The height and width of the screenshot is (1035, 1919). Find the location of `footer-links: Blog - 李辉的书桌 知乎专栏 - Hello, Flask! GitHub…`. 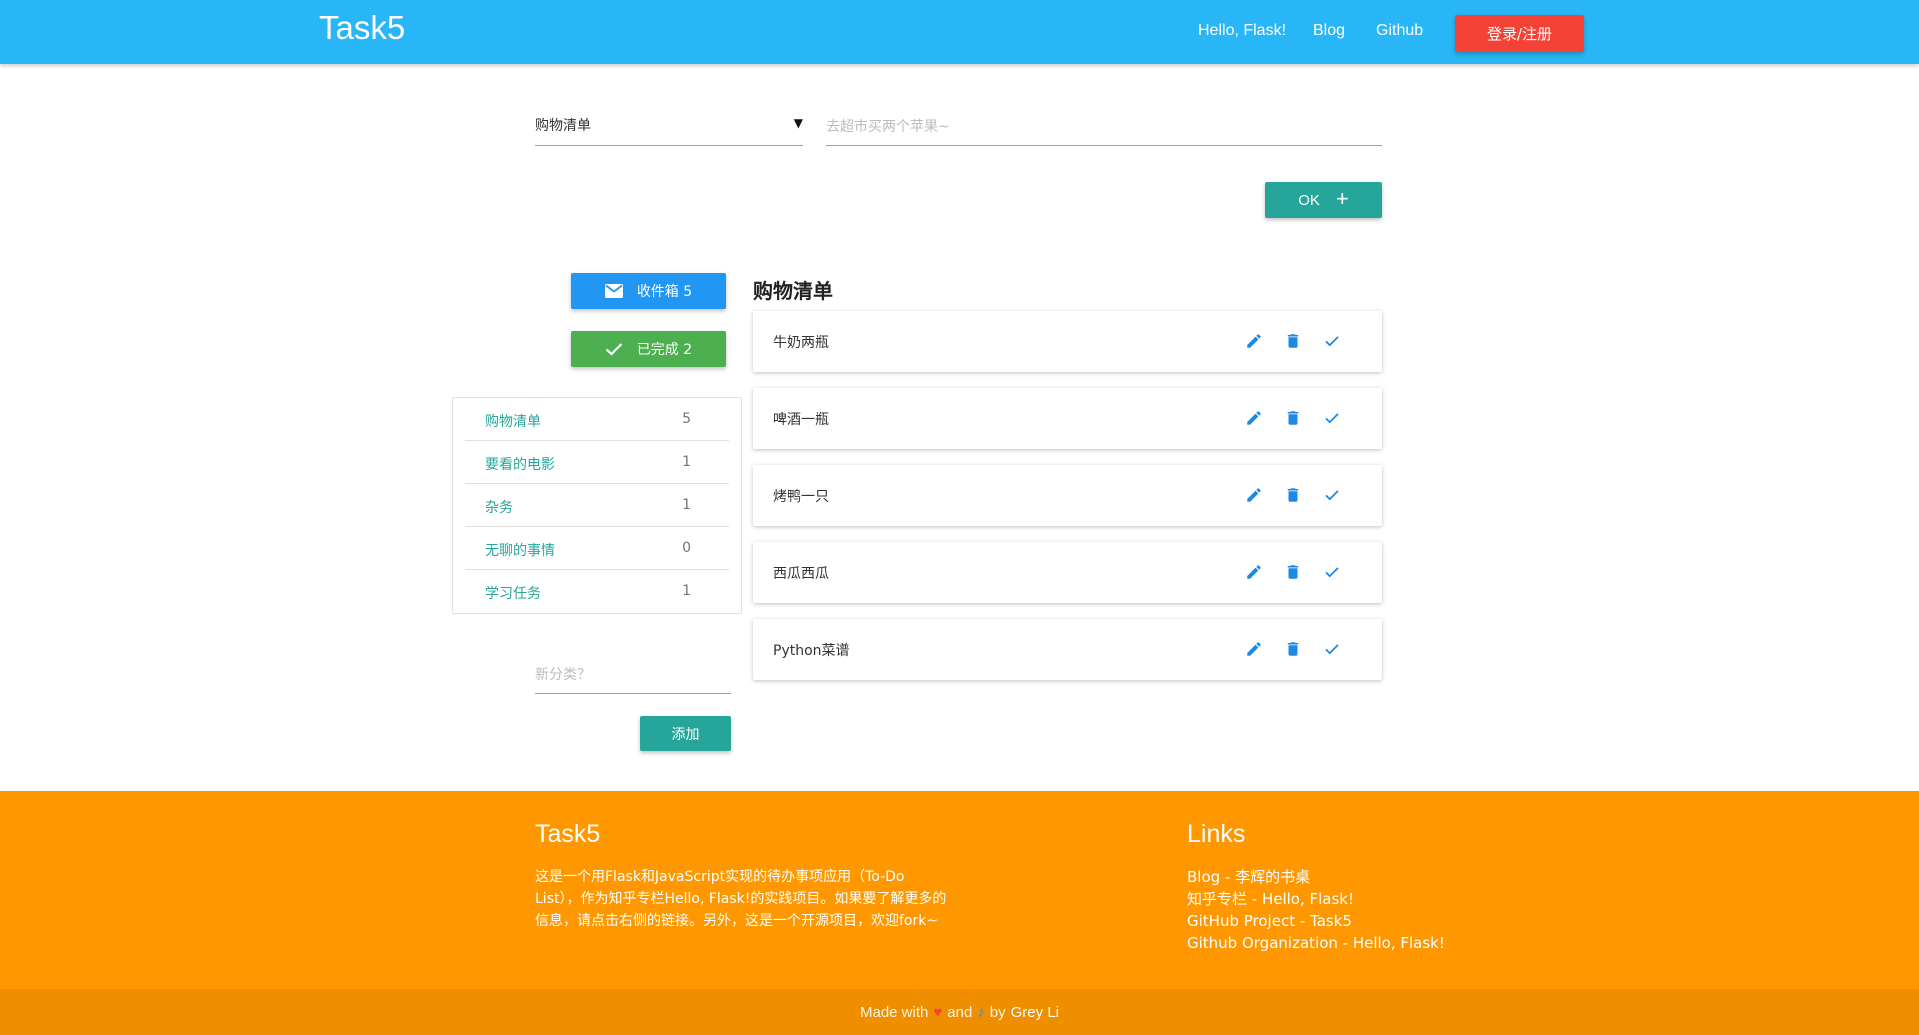

footer-links: Blog - 李辉的书桌 知乎专栏 - Hello, Flask! GitHub… is located at coordinates (1316, 910).